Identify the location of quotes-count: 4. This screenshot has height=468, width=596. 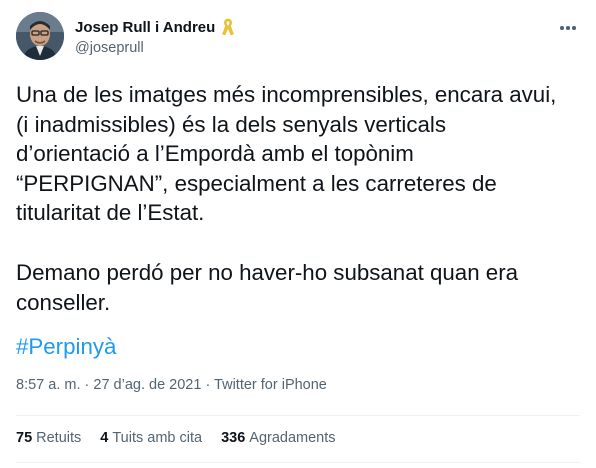
(104, 438).